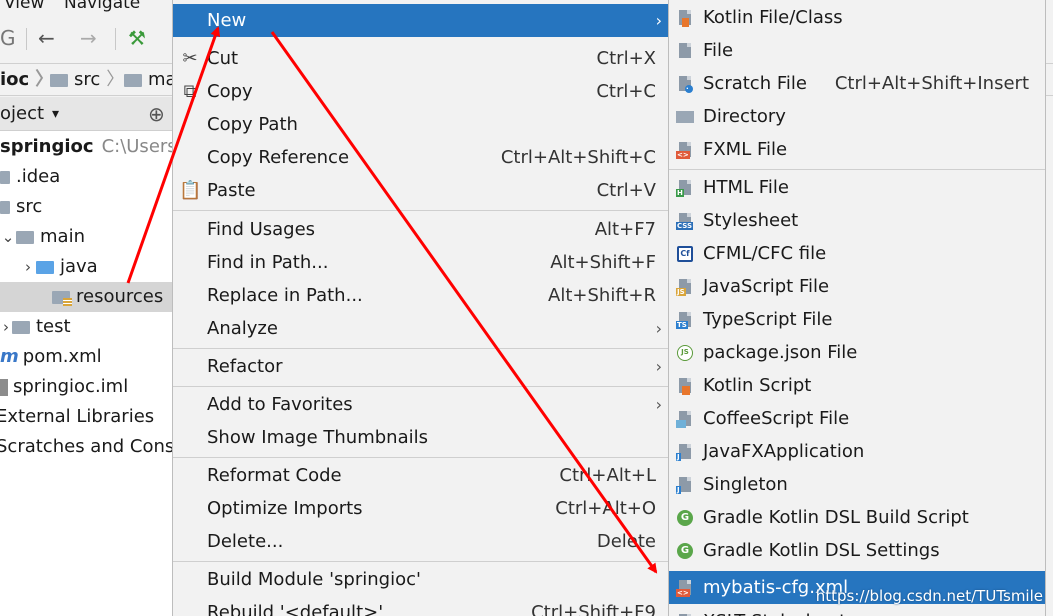 This screenshot has width=1053, height=616. I want to click on new-kotlin-file-class: Kotlin File/Class, so click(857, 17).